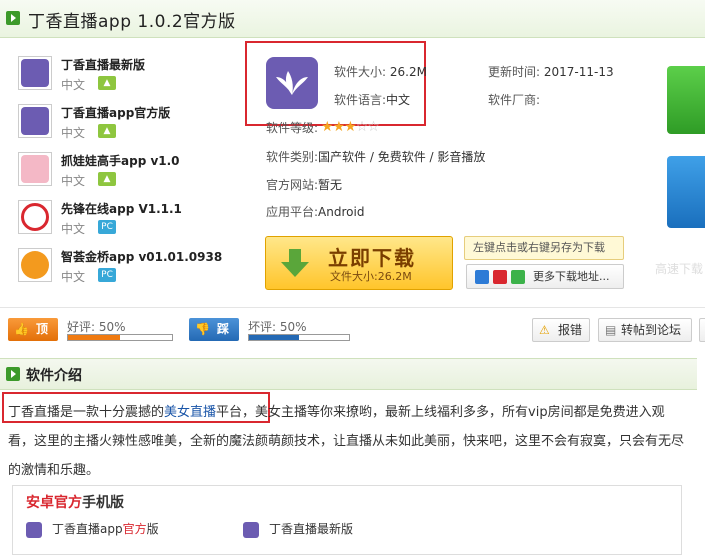 The image size is (705, 555). I want to click on lang-value: 中文, so click(398, 100).